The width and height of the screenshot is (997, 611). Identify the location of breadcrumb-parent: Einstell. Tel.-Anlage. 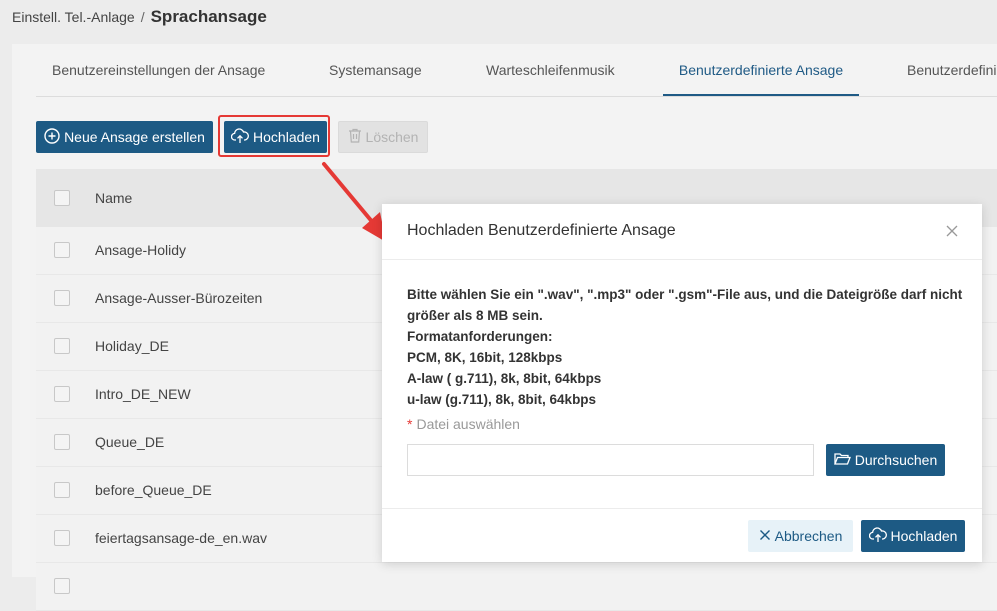
(73, 17).